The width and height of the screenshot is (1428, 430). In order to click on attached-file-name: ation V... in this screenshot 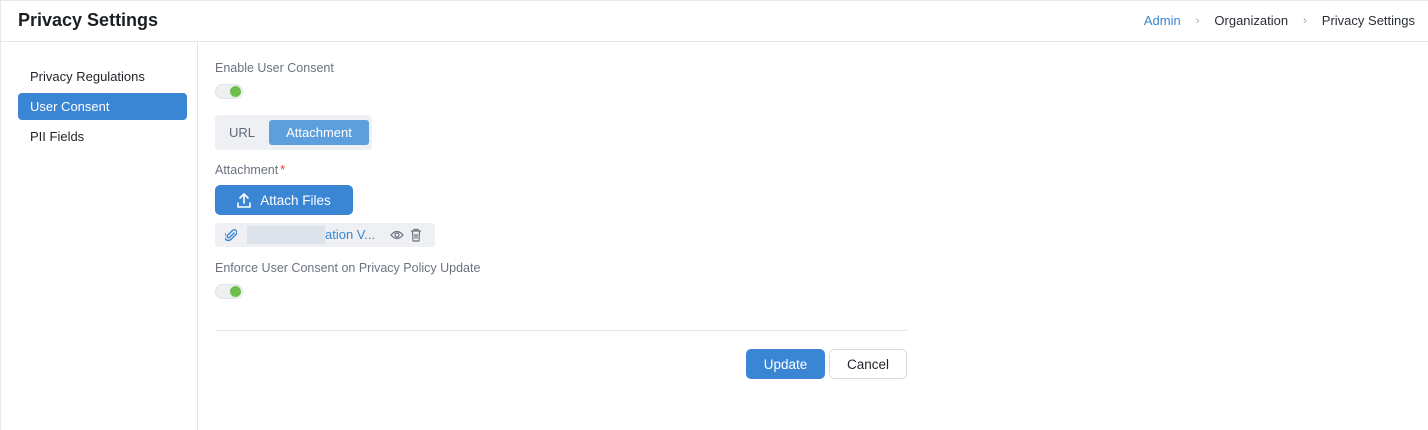, I will do `click(350, 234)`.